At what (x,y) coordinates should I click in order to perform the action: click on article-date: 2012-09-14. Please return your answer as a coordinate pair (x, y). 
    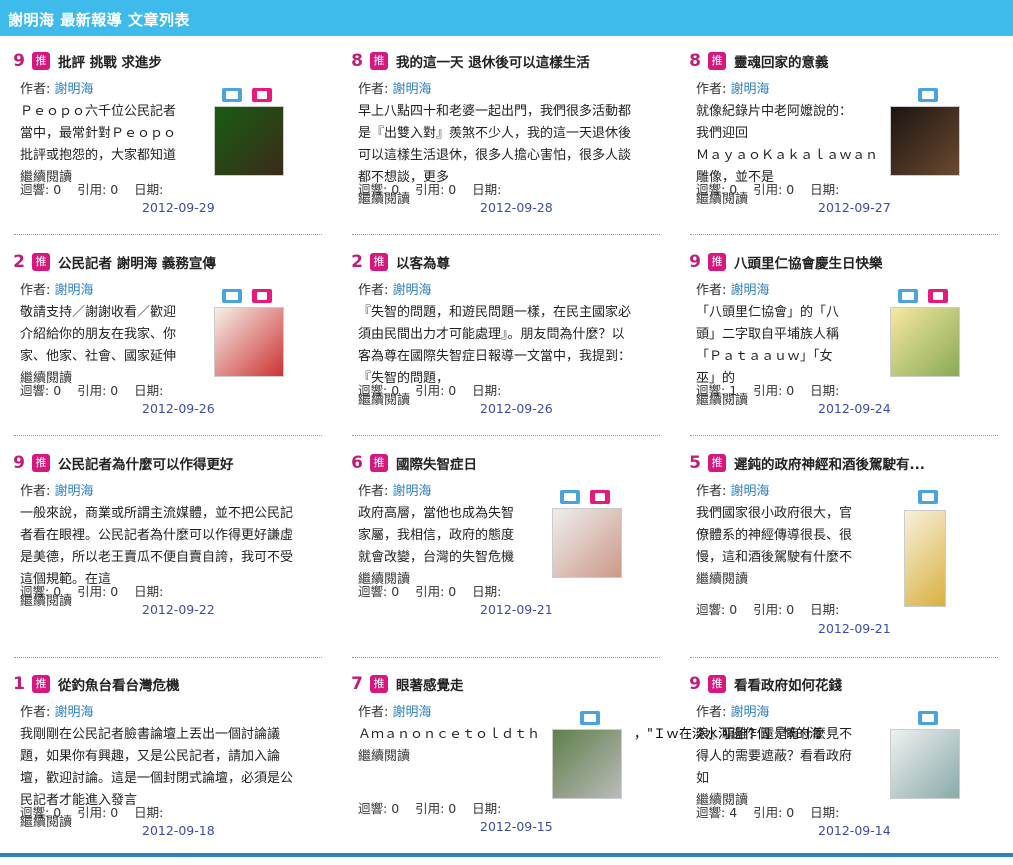
    Looking at the image, I should click on (854, 830).